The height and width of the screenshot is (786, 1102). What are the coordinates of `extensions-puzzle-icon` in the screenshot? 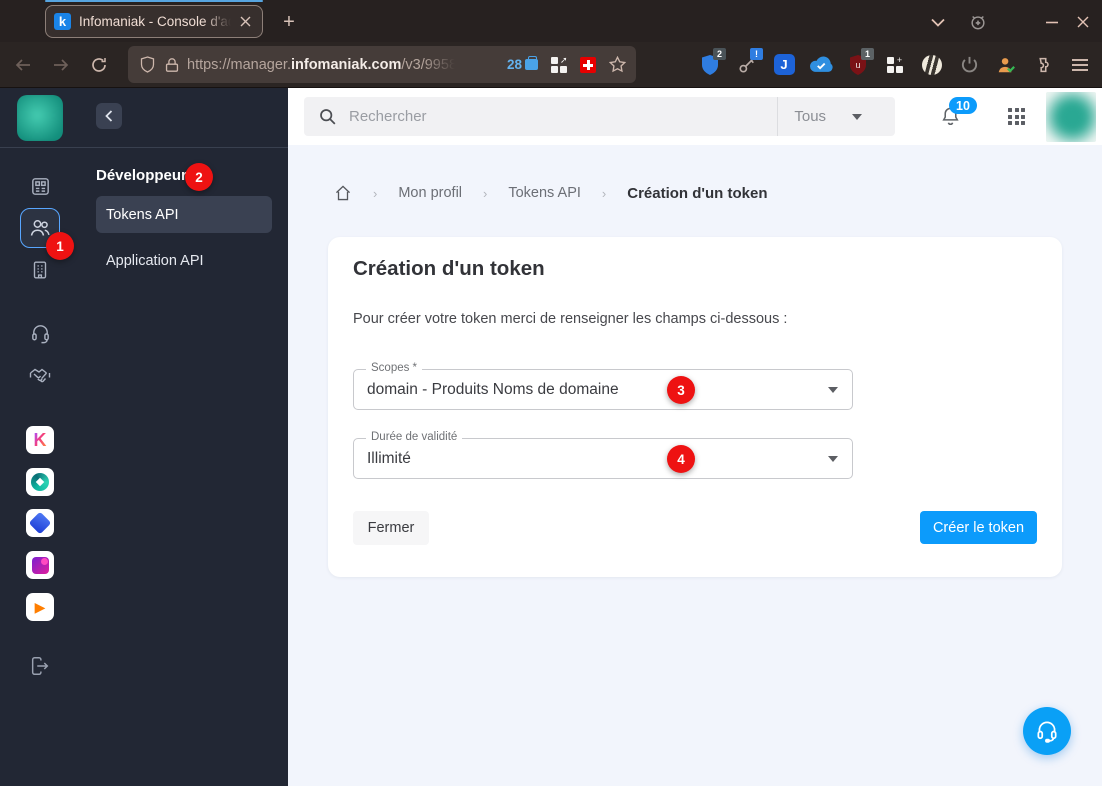 It's located at (1043, 65).